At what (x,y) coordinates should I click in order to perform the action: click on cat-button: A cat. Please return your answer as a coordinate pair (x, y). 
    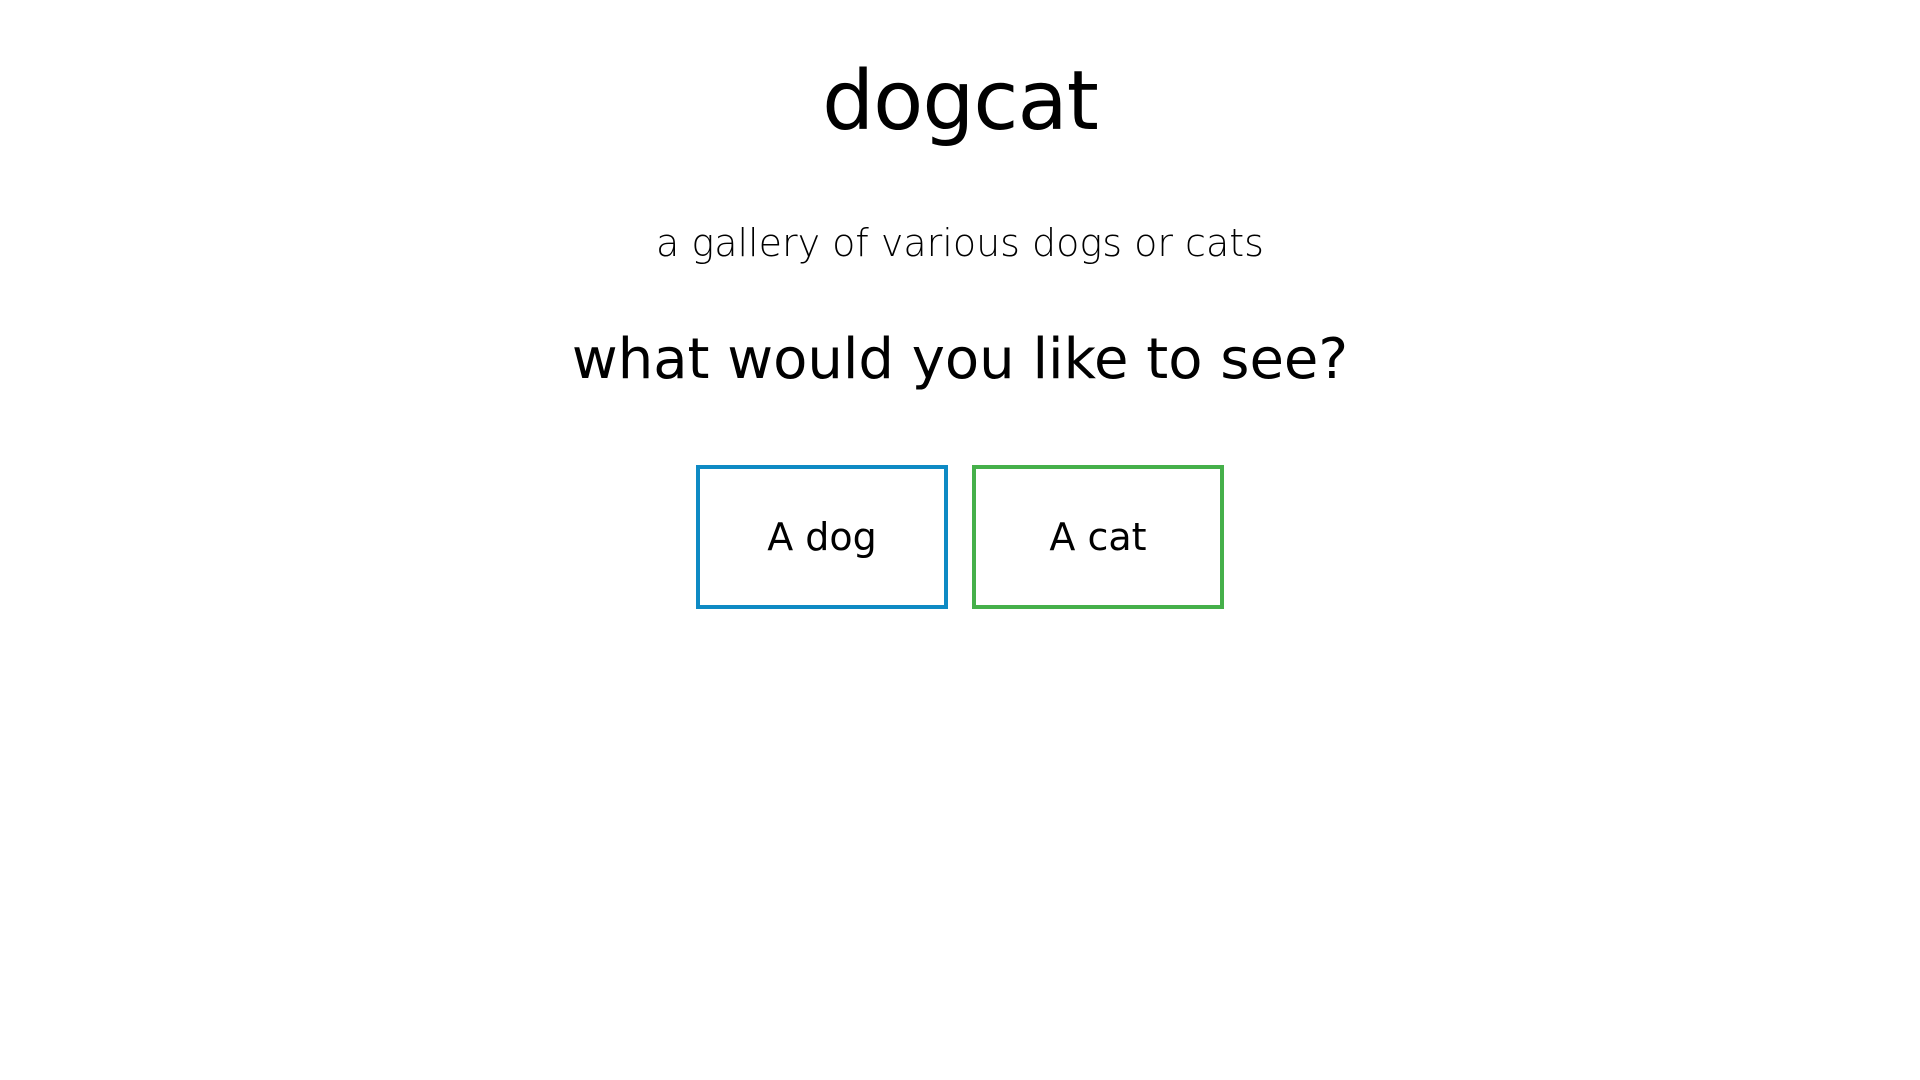
    Looking at the image, I should click on (1098, 537).